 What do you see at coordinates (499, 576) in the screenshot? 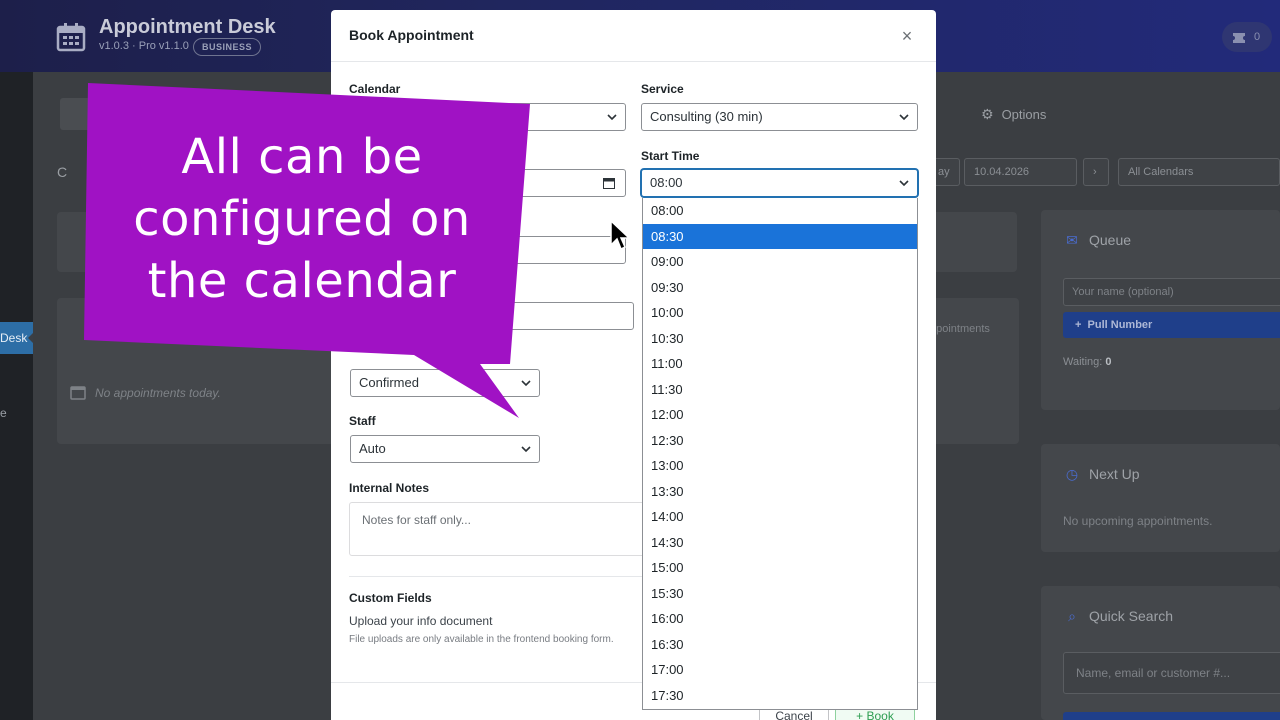
I see `divider` at bounding box center [499, 576].